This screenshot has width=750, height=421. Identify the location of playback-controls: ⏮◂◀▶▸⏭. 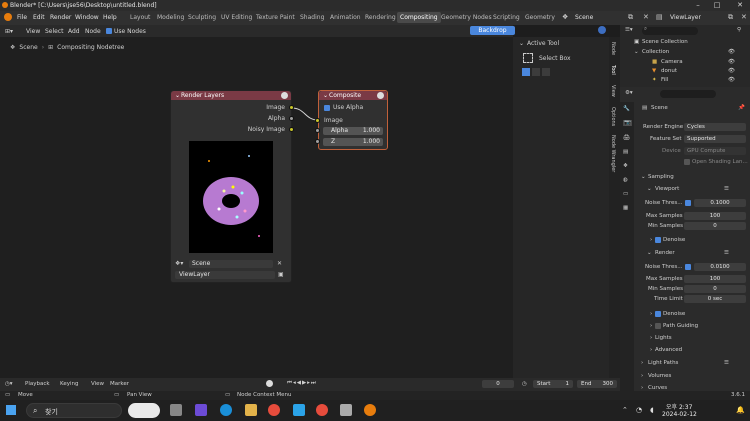
(302, 383).